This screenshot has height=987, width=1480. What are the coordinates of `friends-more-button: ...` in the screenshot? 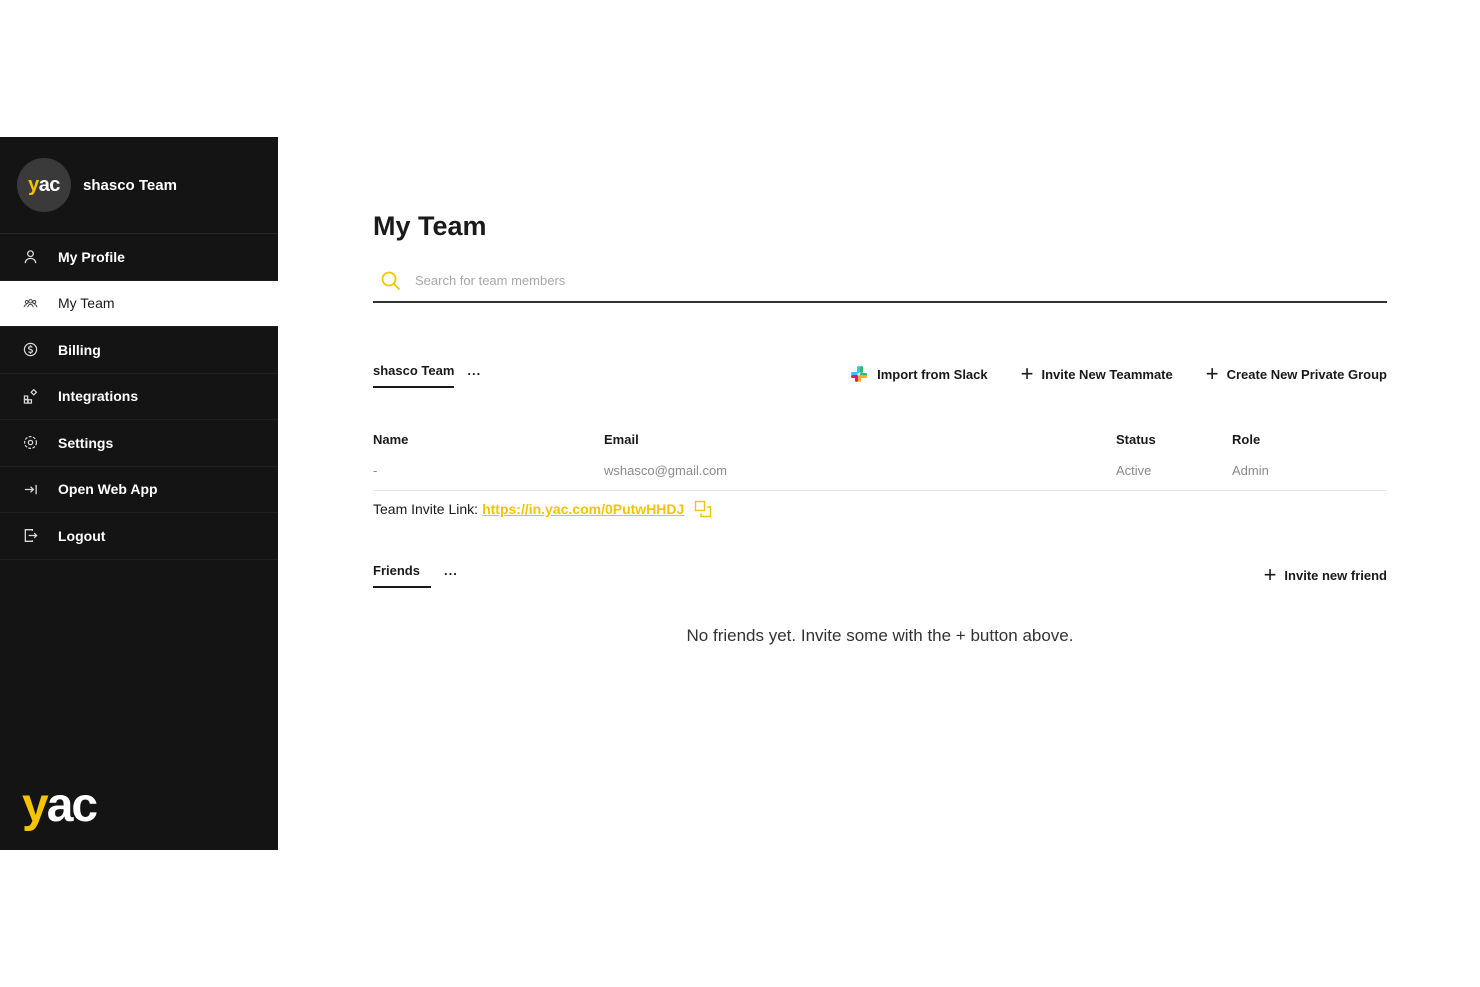 It's located at (451, 570).